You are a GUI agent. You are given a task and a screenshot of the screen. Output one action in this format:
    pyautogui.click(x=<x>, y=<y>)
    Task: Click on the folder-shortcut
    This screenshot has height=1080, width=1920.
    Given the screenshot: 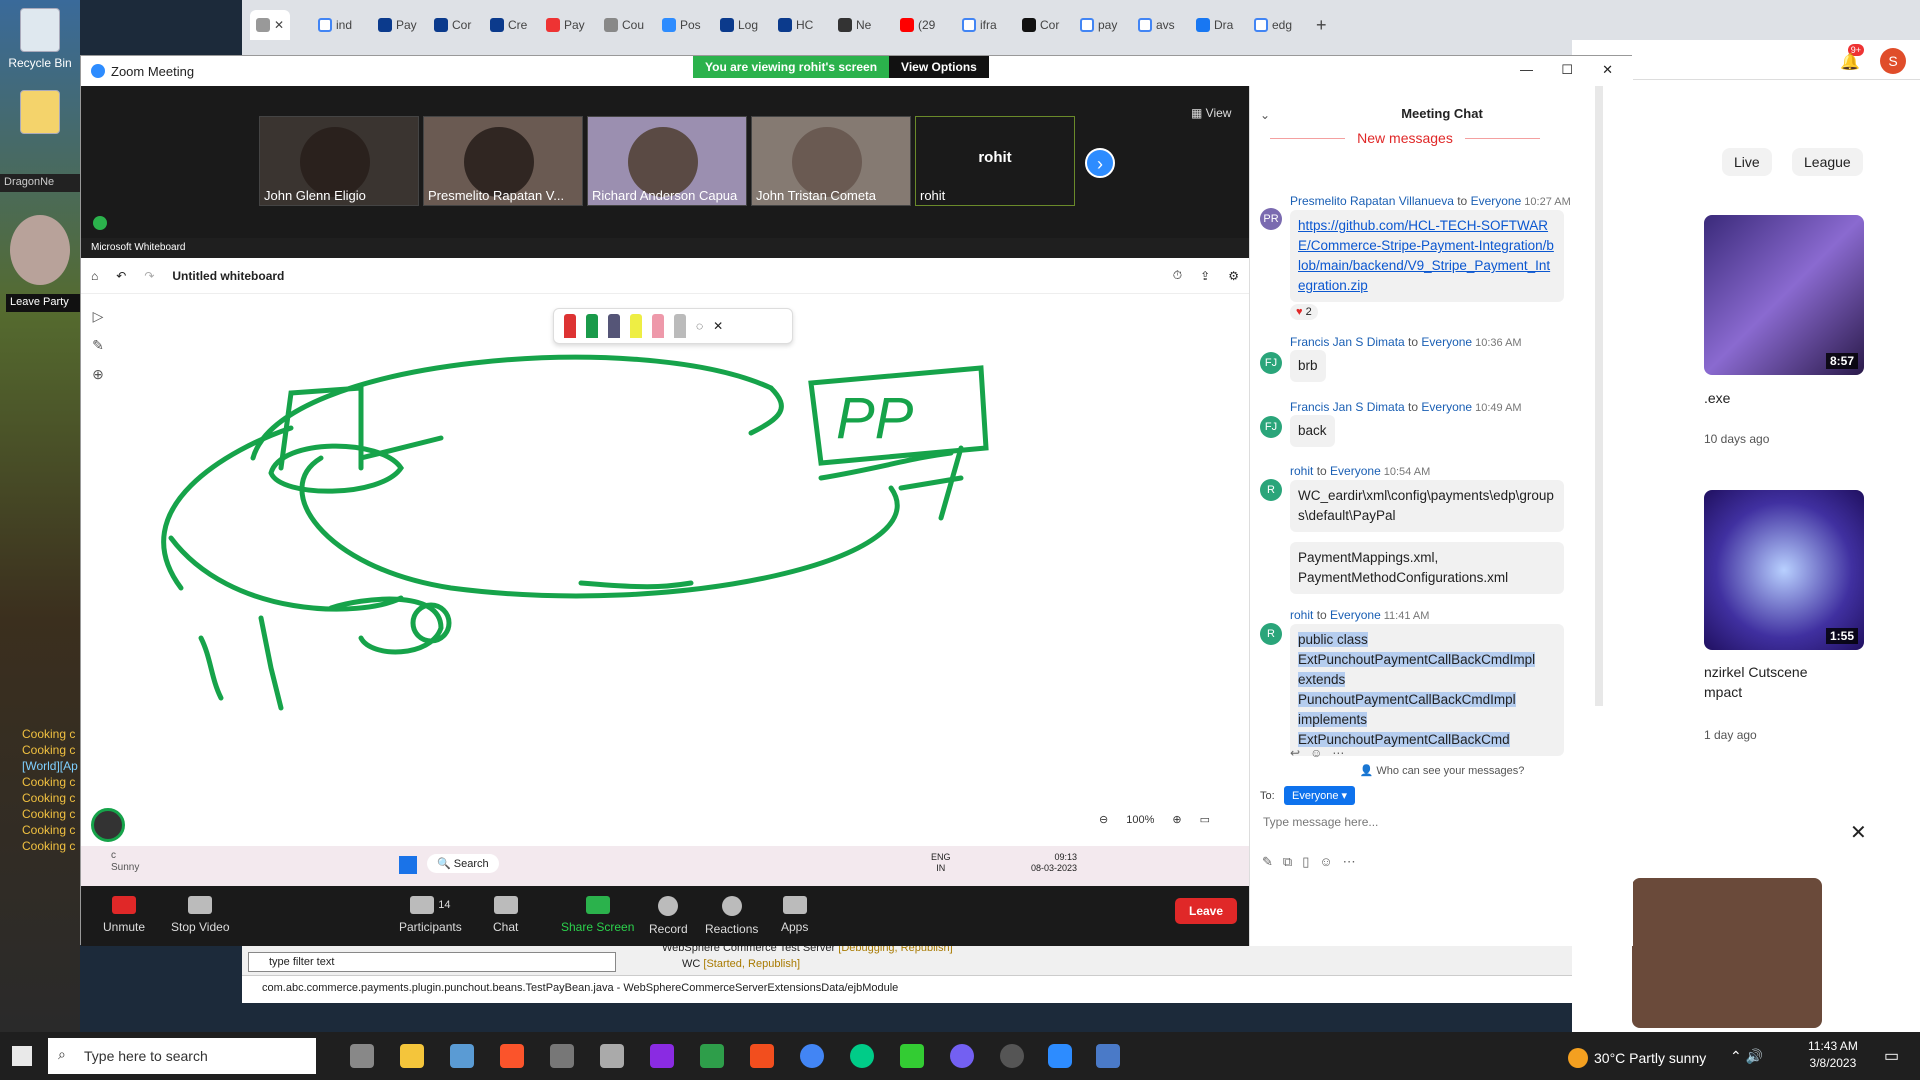 What is the action you would take?
    pyautogui.click(x=40, y=114)
    